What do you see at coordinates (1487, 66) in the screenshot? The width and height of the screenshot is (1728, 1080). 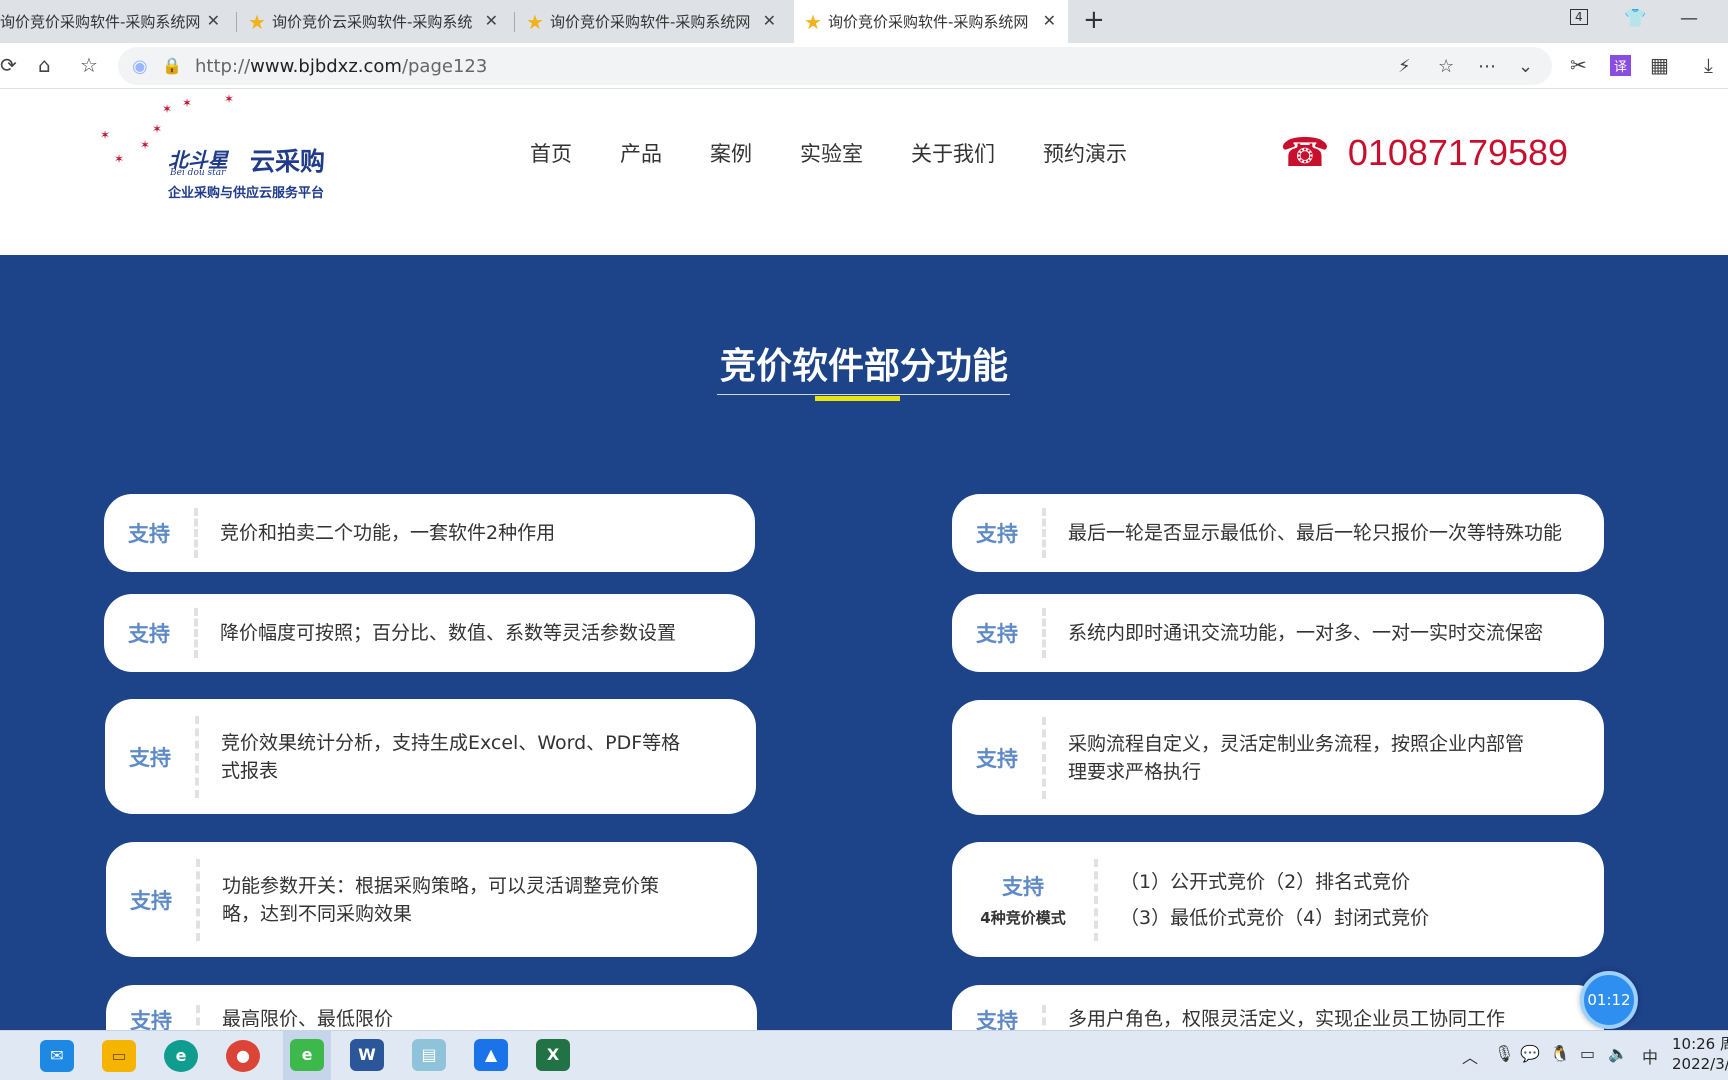 I see `more-icon: ⋯` at bounding box center [1487, 66].